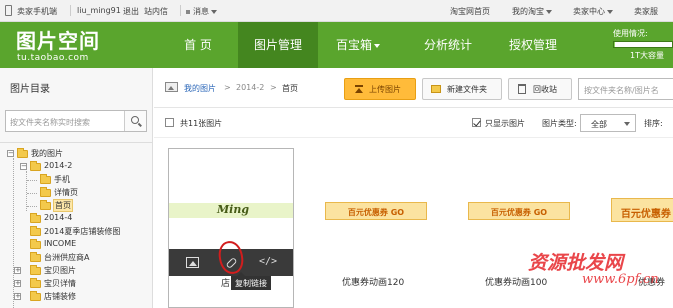  What do you see at coordinates (76, 121) in the screenshot?
I see `folder-search-input: 按文件夹名称实时搜索` at bounding box center [76, 121].